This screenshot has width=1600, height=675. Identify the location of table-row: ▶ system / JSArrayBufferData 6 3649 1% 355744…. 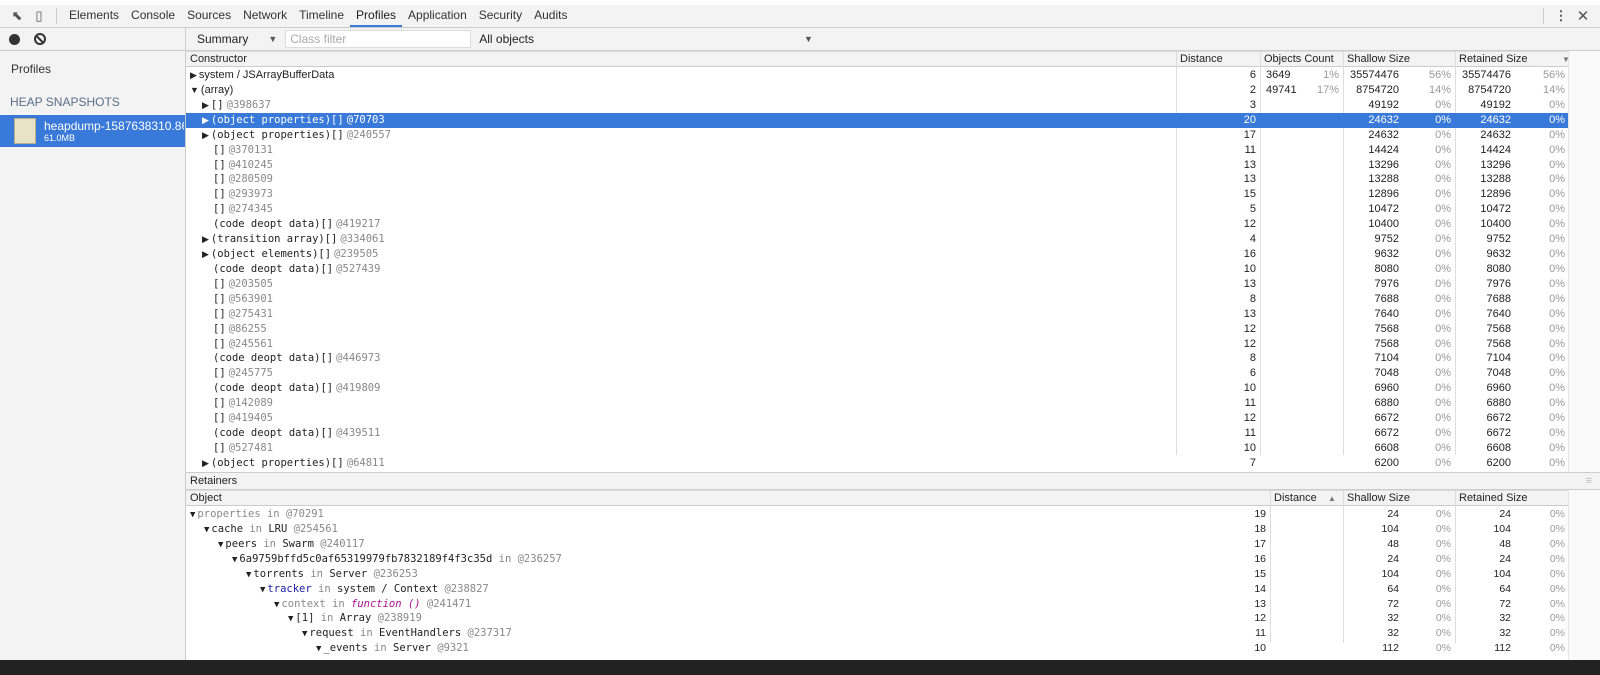
(877, 75).